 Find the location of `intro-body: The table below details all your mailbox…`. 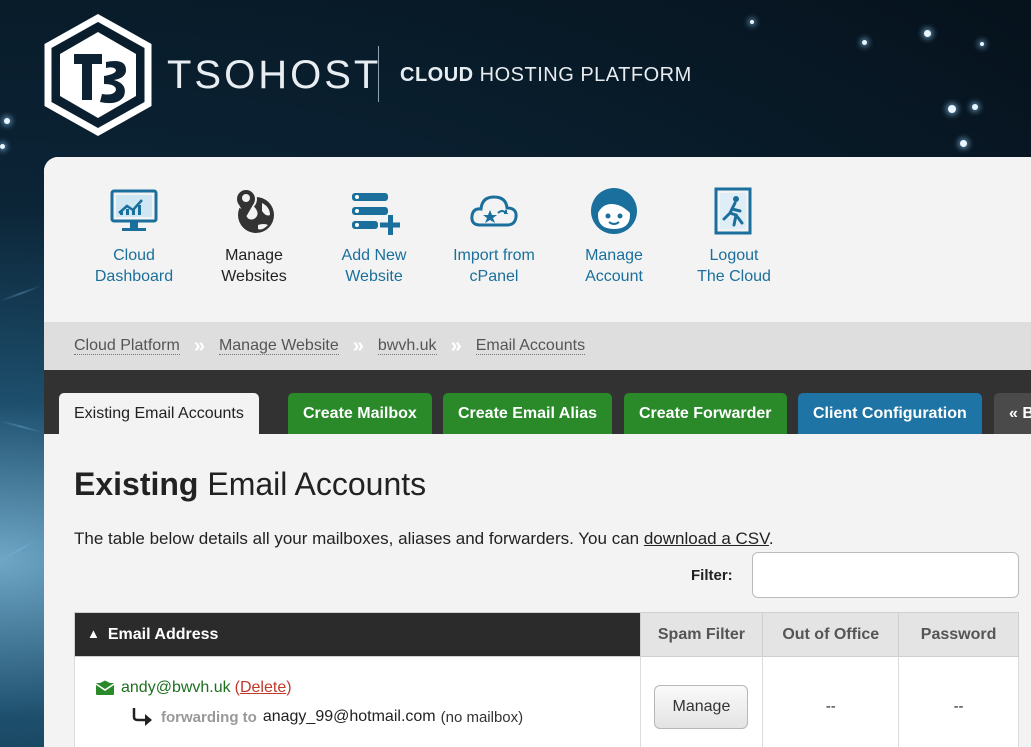

intro-body: The table below details all your mailbox… is located at coordinates (359, 538).